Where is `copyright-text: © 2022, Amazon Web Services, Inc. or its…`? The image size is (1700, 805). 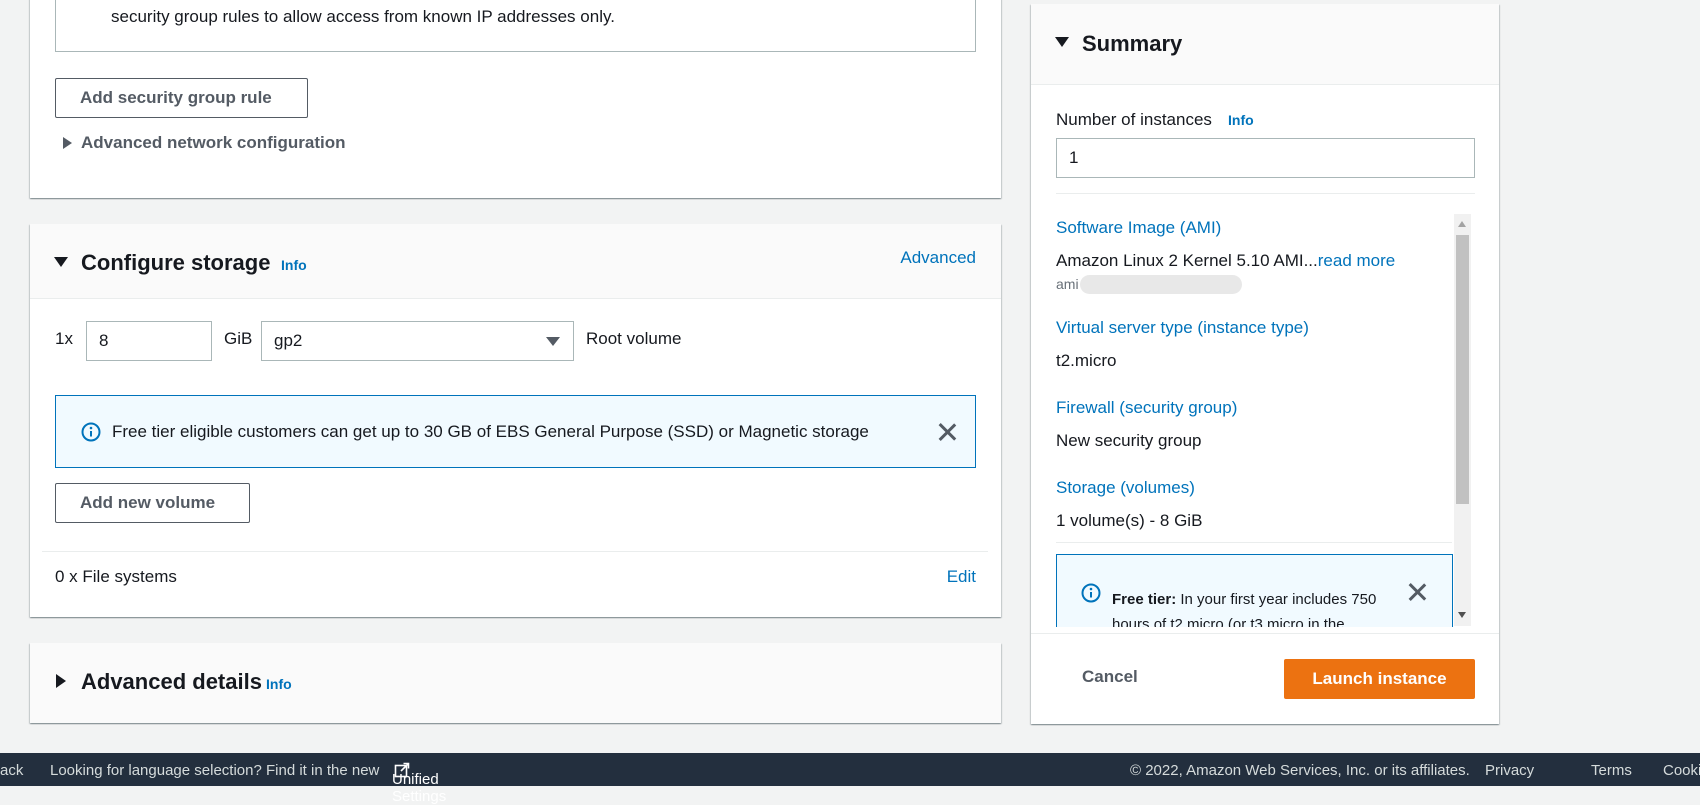
copyright-text: © 2022, Amazon Web Services, Inc. or its… is located at coordinates (1300, 770).